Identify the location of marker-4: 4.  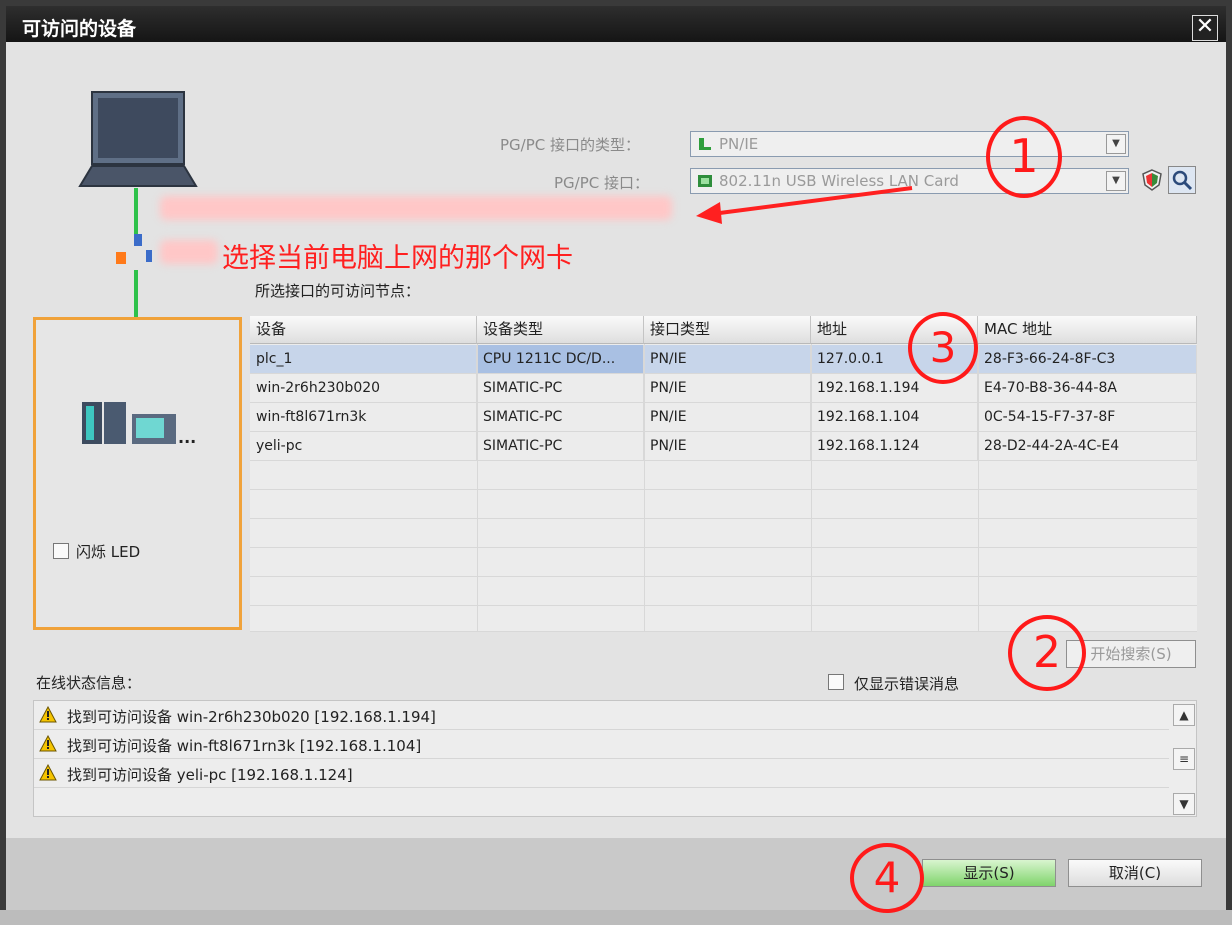
(887, 878).